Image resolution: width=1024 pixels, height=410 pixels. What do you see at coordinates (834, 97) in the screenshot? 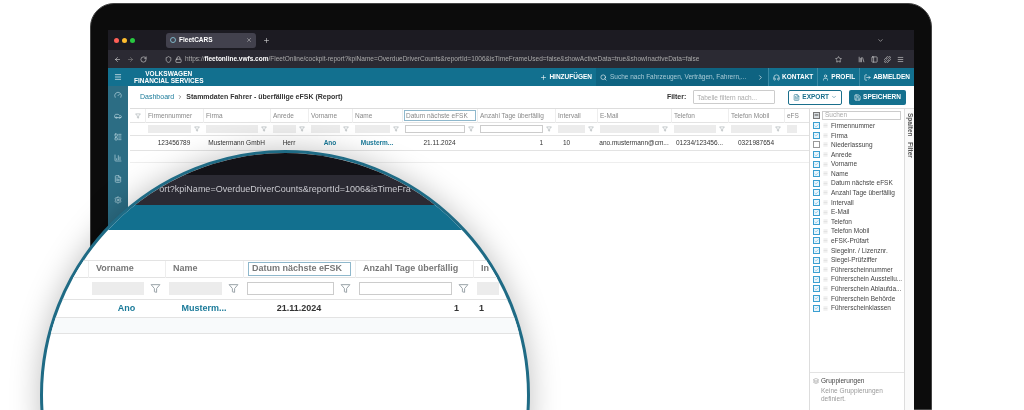
I see `caret-icon` at bounding box center [834, 97].